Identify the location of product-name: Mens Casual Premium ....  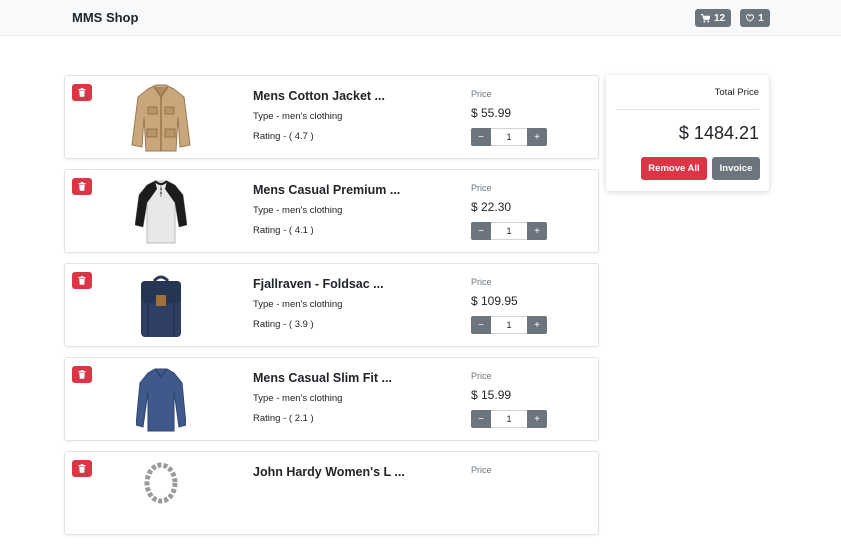
(326, 190).